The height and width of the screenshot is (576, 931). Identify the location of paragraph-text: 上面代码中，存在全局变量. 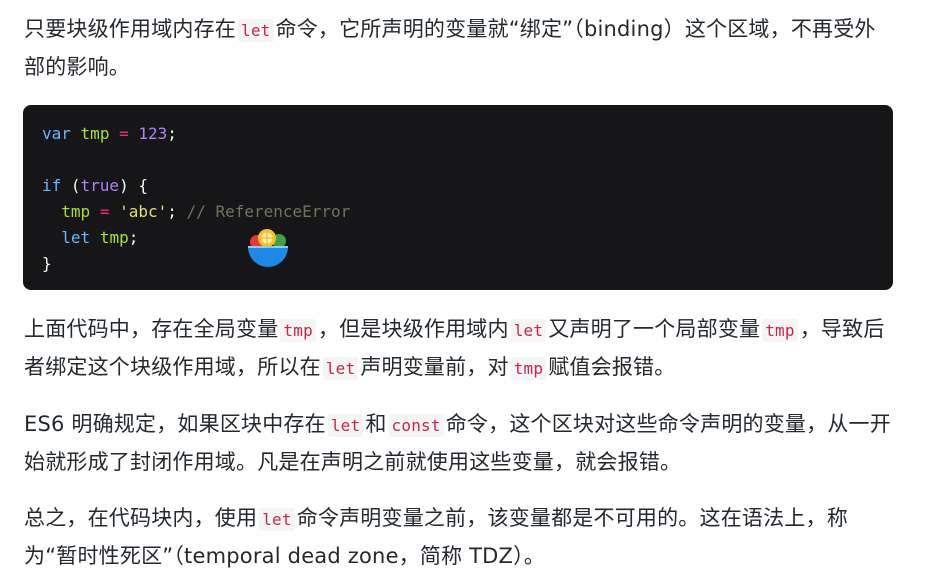
(151, 329).